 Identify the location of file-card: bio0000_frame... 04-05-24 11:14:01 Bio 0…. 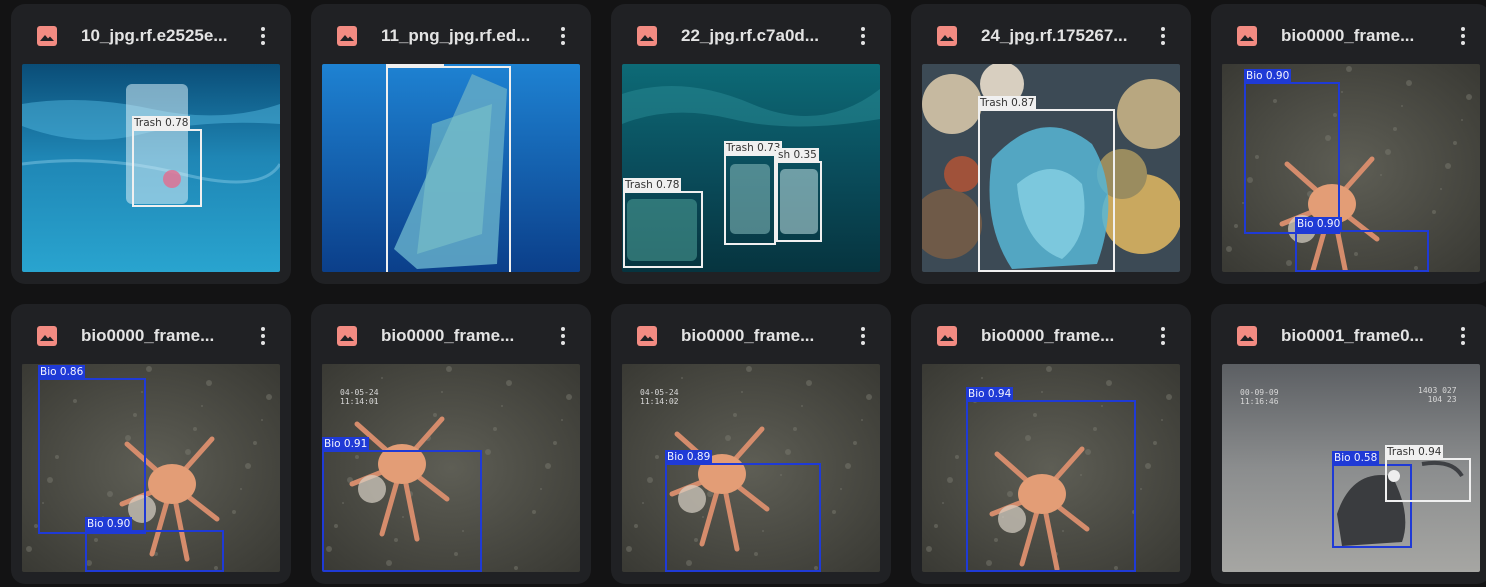
(451, 444).